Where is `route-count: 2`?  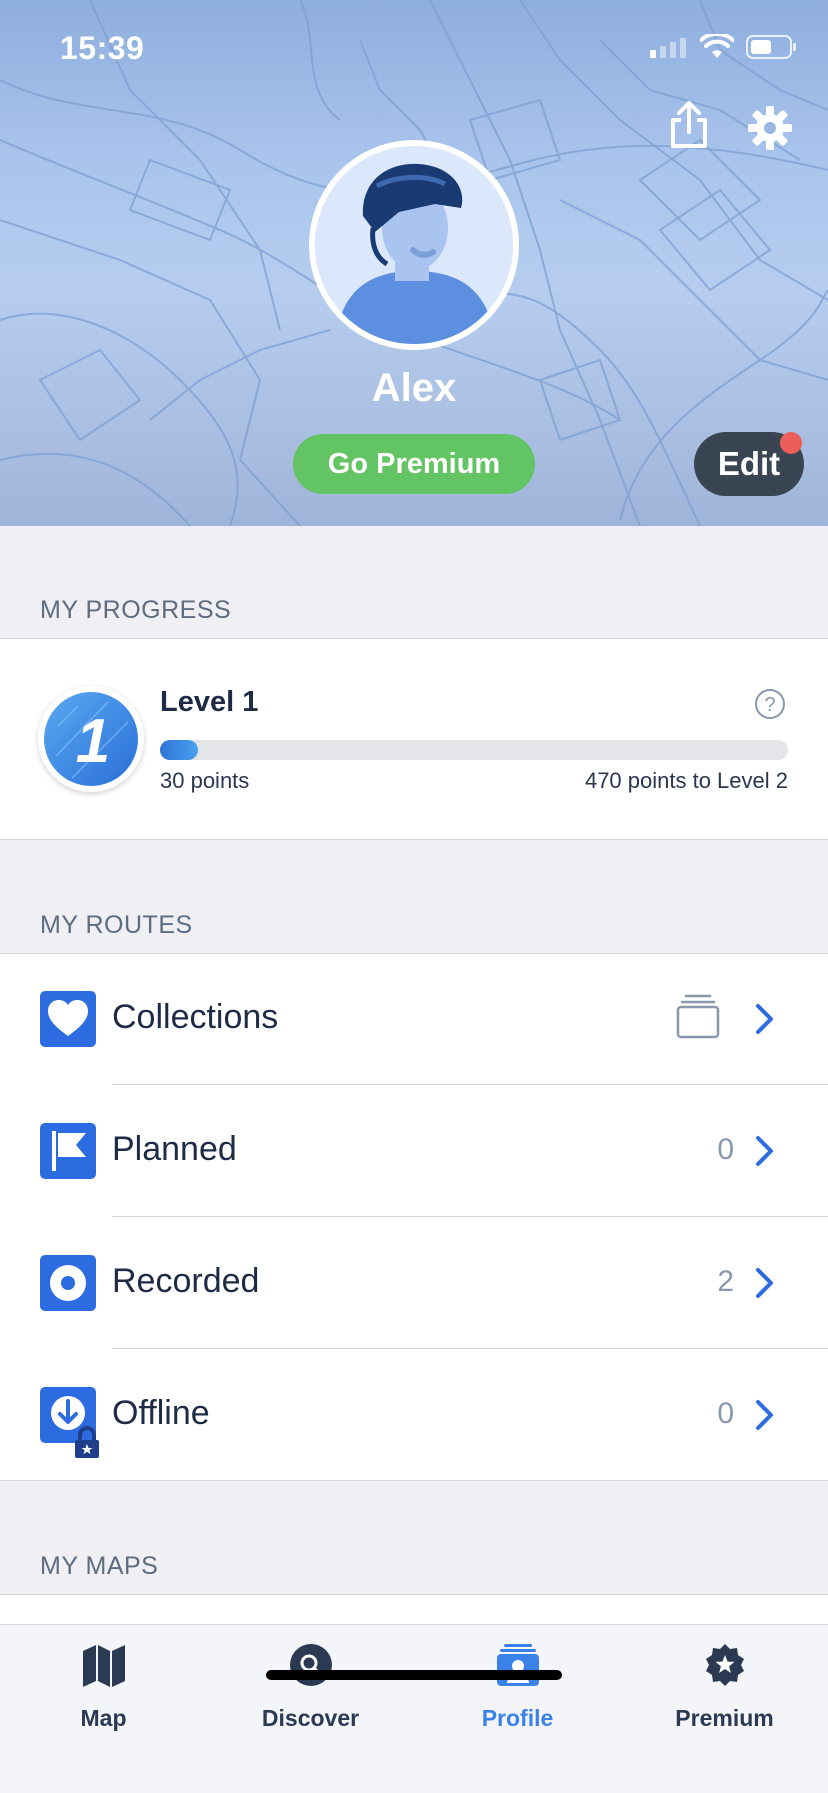 route-count: 2 is located at coordinates (725, 1281).